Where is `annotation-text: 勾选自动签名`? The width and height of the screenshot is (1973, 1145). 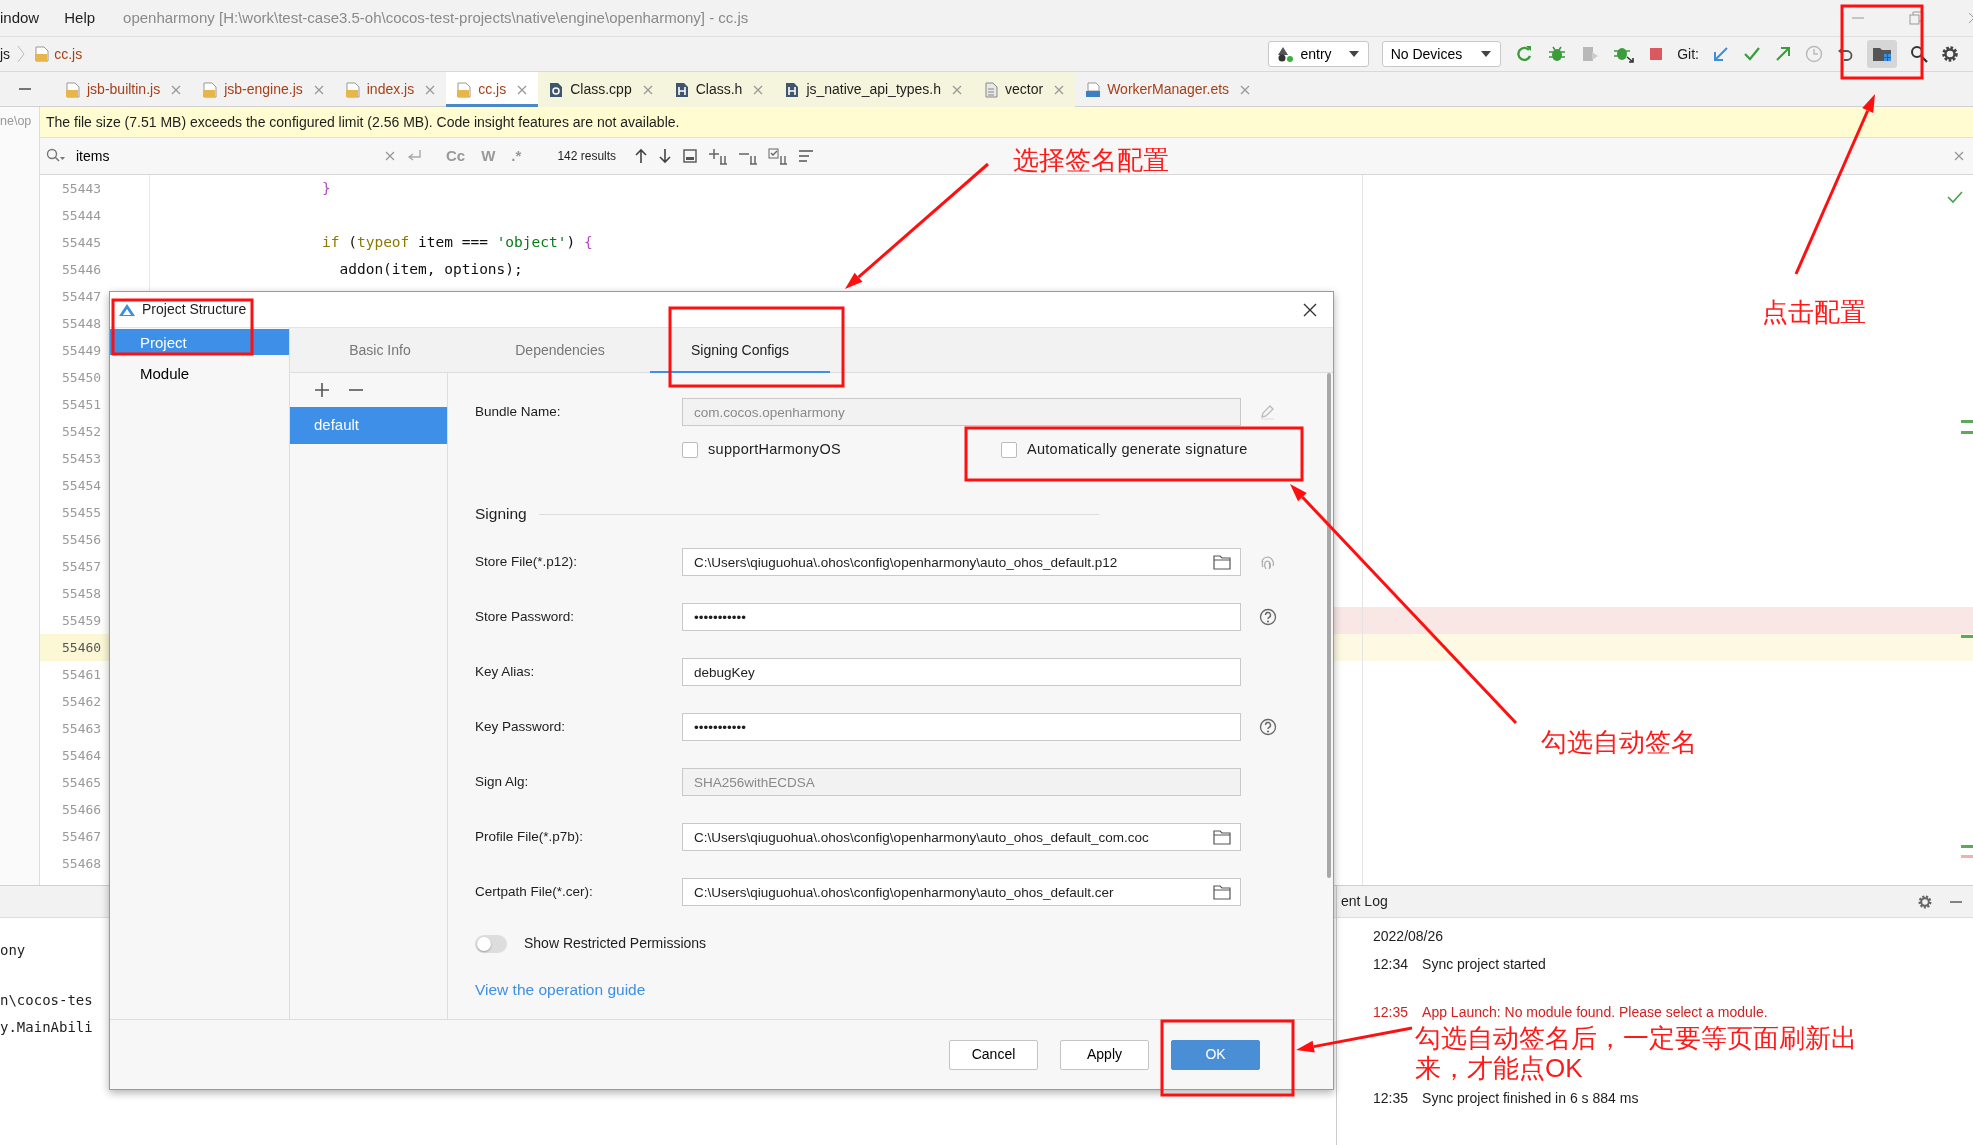 annotation-text: 勾选自动签名 is located at coordinates (1619, 743).